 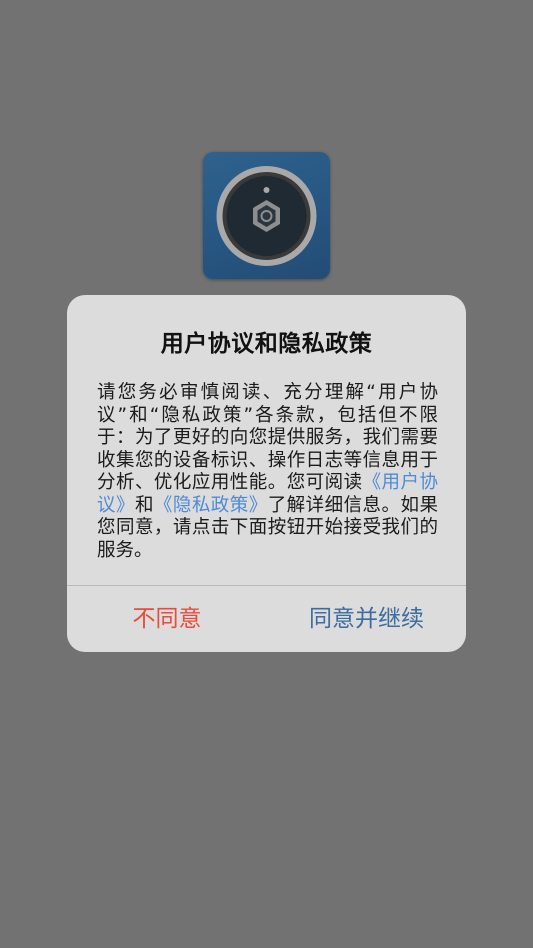 I want to click on decline-button: 不同意, so click(x=167, y=619).